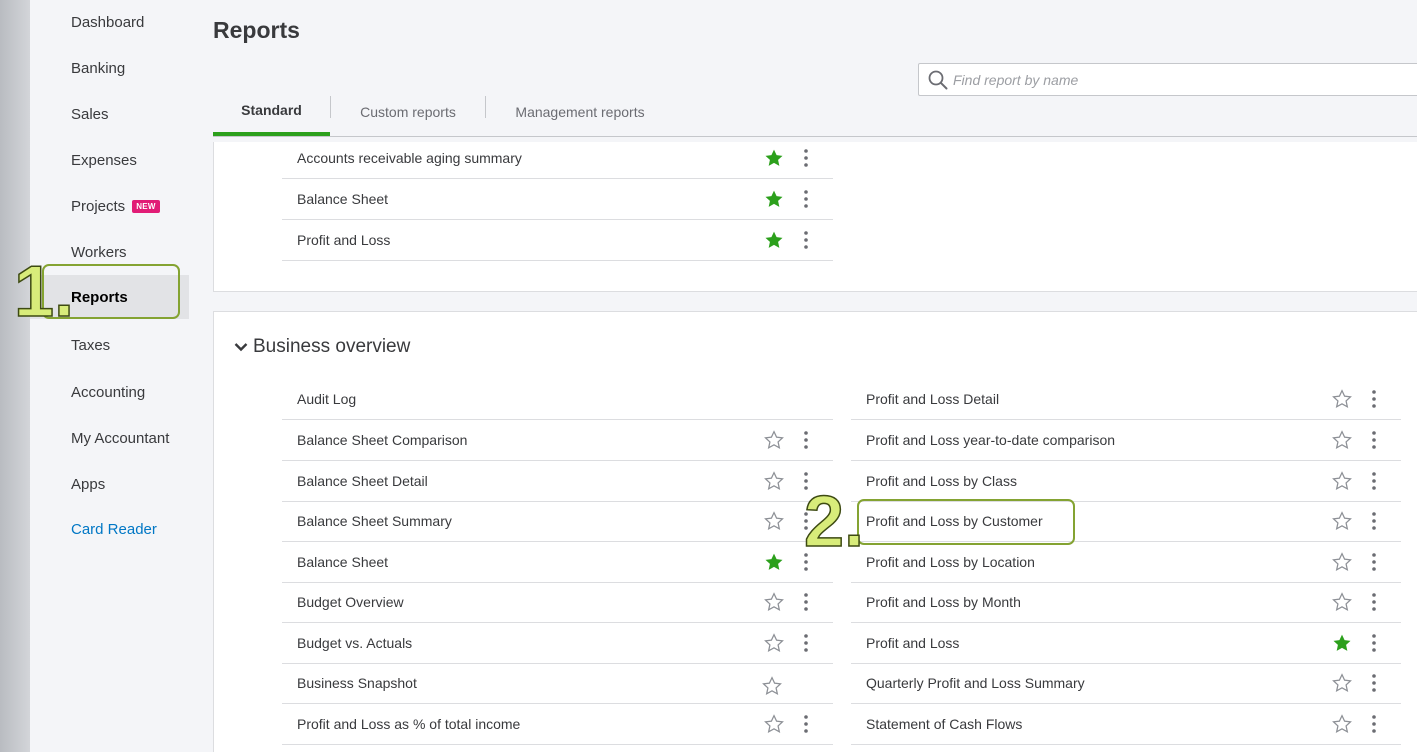 The image size is (1417, 752). What do you see at coordinates (109, 484) in the screenshot?
I see `sidebar-item-apps: Apps` at bounding box center [109, 484].